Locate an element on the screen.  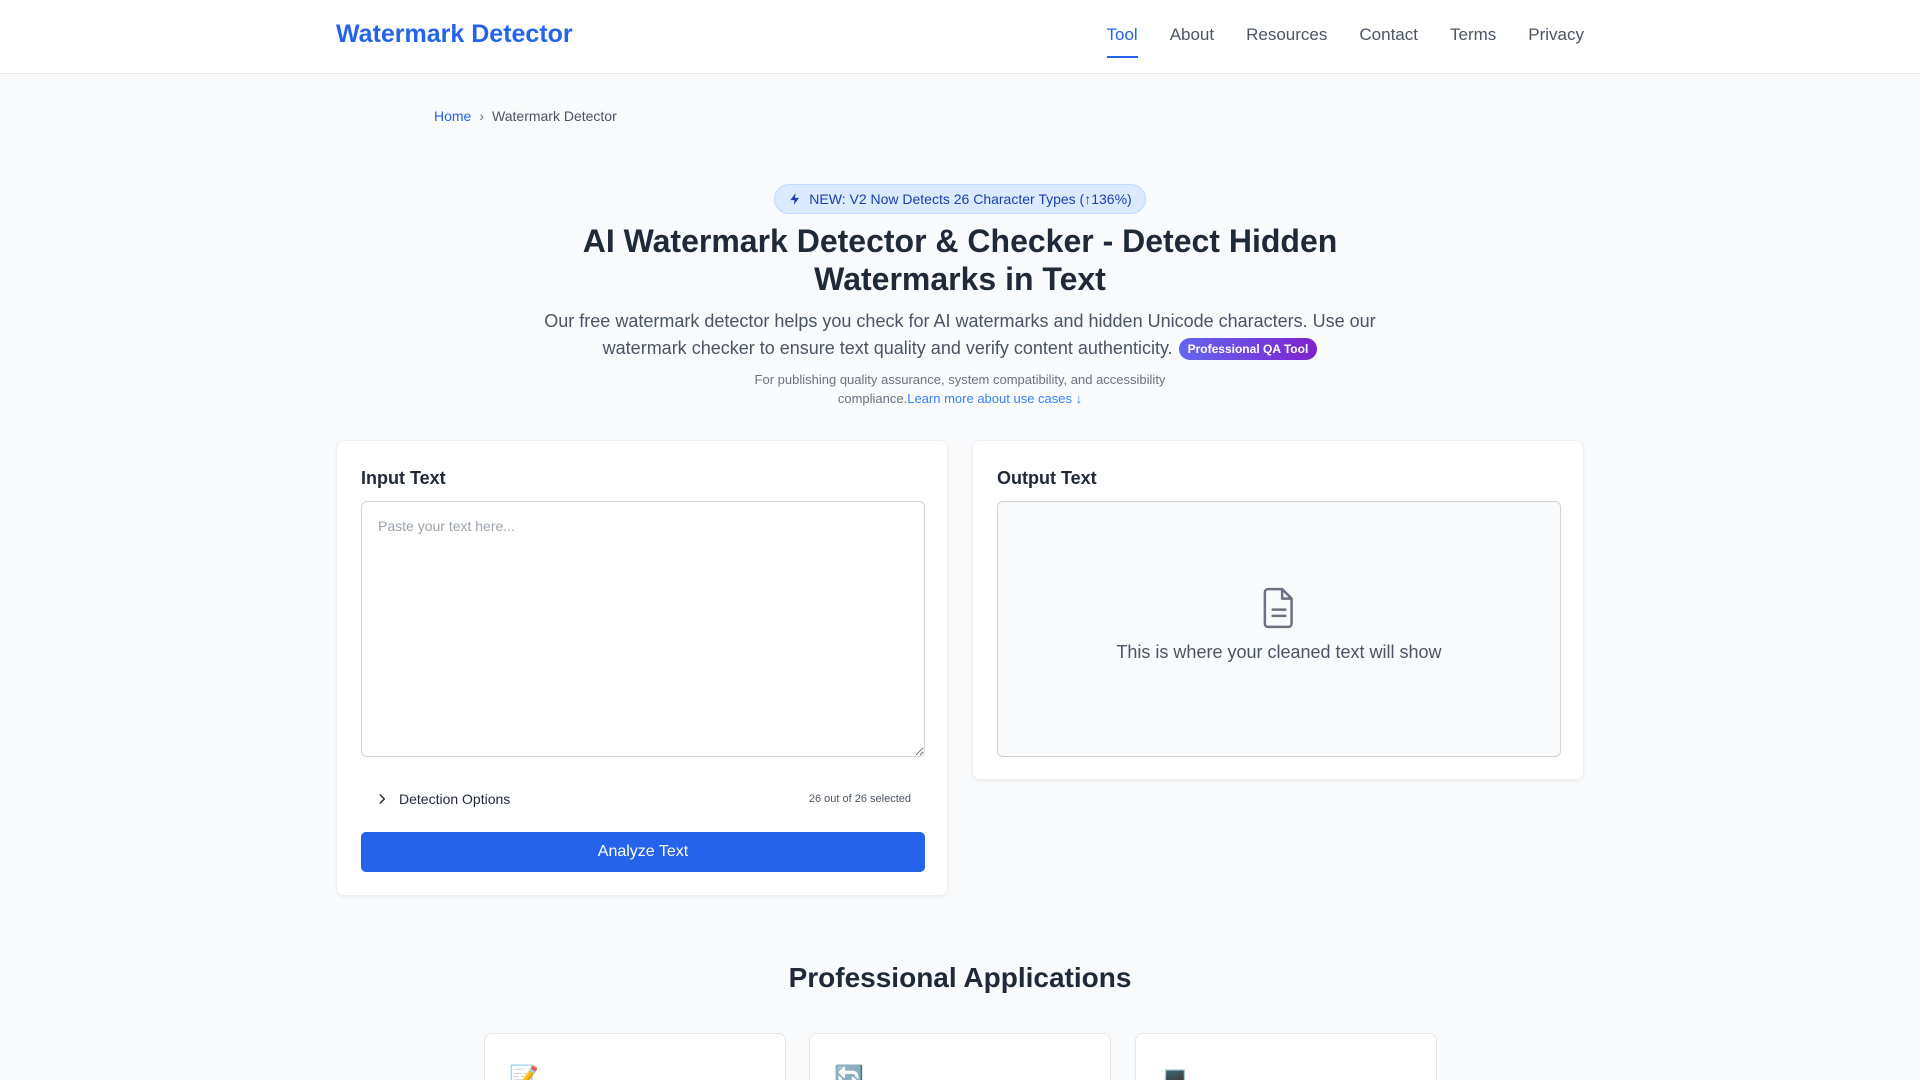
breadcrumb-home-link: Home is located at coordinates (452, 116).